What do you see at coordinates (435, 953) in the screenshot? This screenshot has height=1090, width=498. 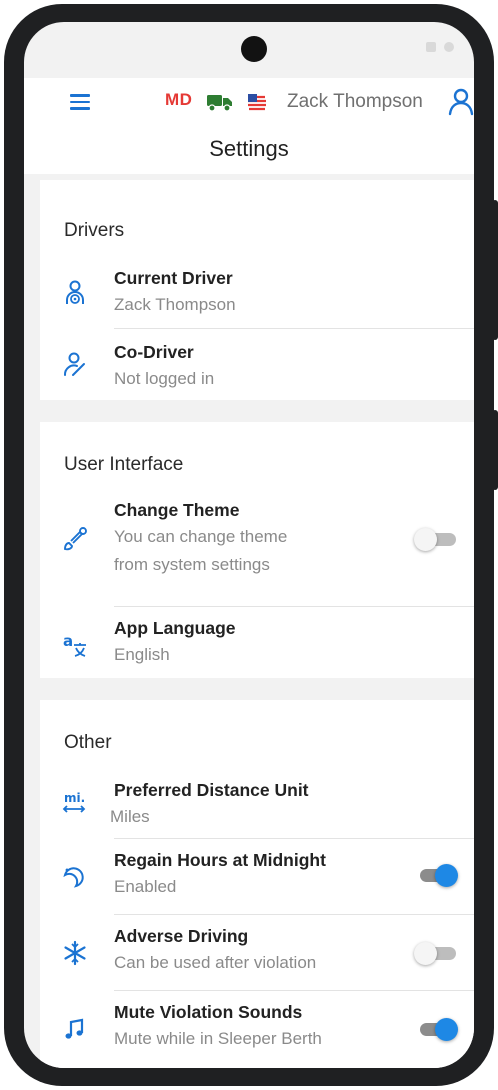 I see `adverse-driving-toggle` at bounding box center [435, 953].